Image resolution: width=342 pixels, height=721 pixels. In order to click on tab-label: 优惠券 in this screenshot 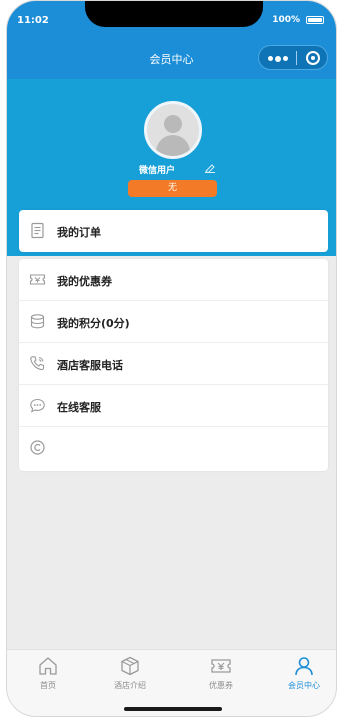, I will do `click(221, 685)`.